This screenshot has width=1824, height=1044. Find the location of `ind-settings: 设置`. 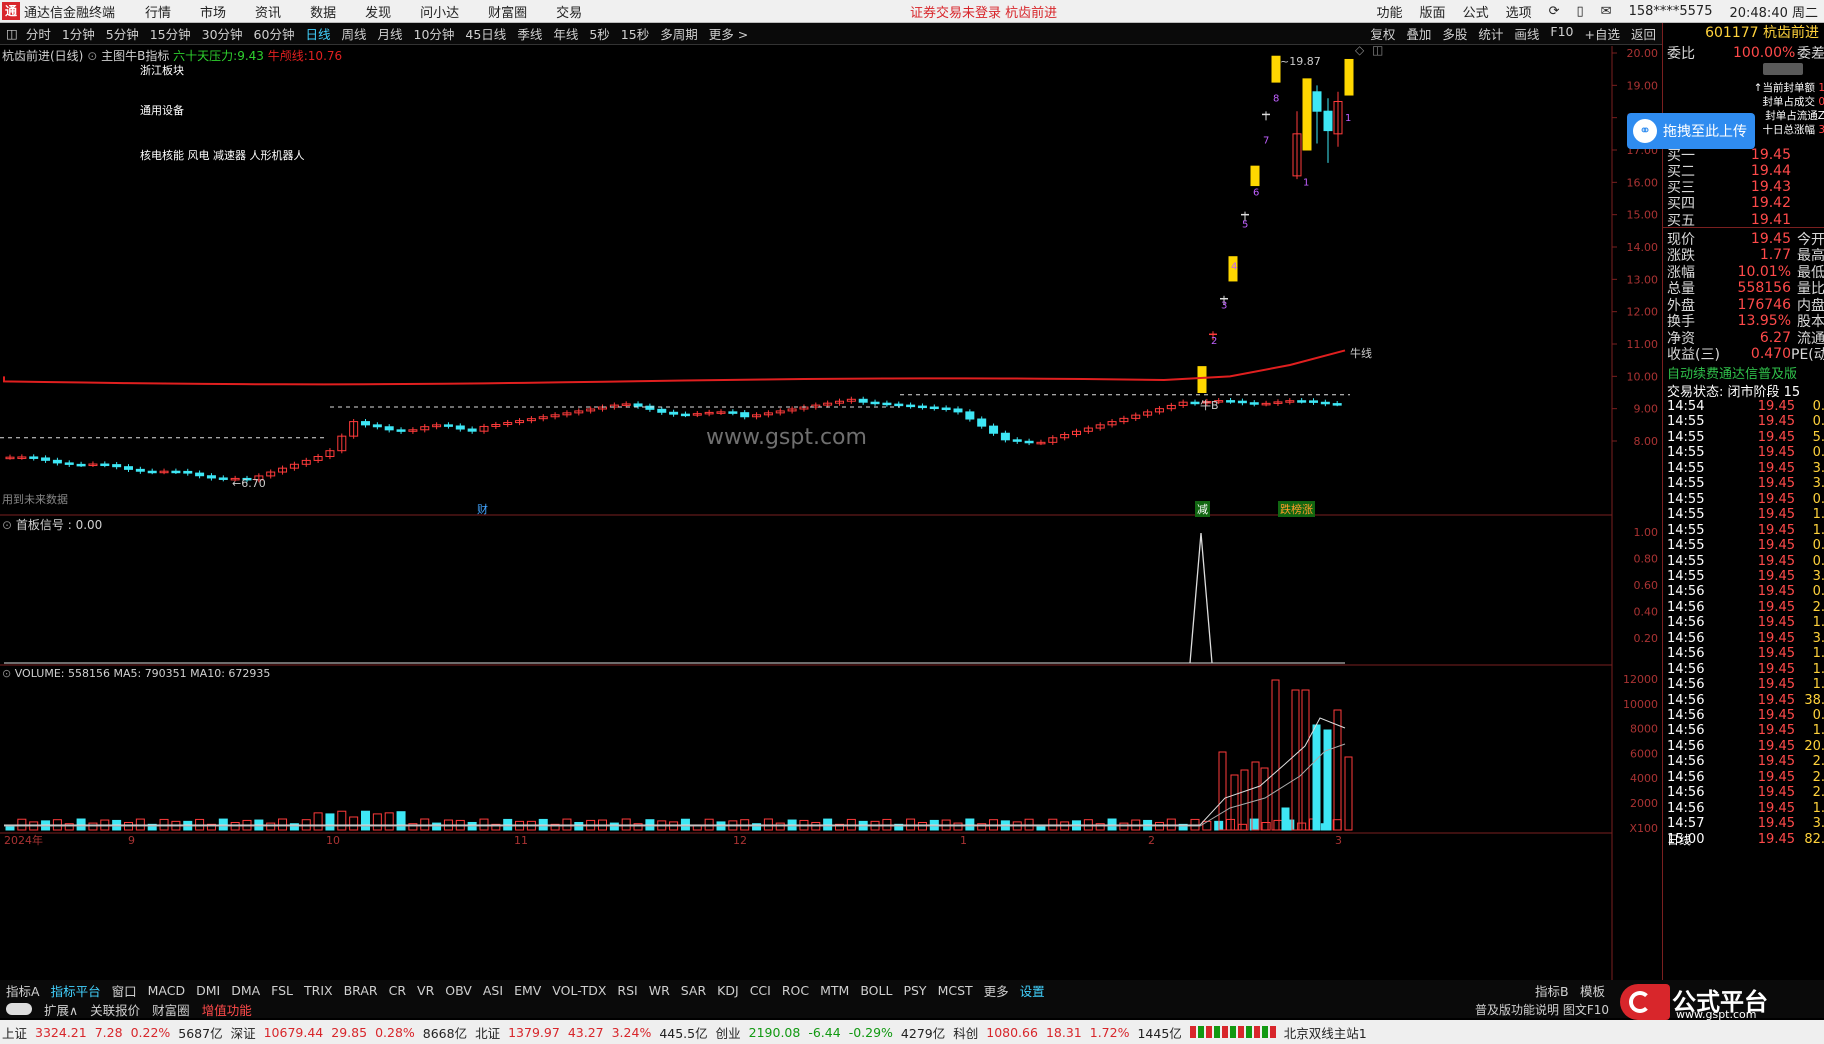

ind-settings: 设置 is located at coordinates (1032, 990).